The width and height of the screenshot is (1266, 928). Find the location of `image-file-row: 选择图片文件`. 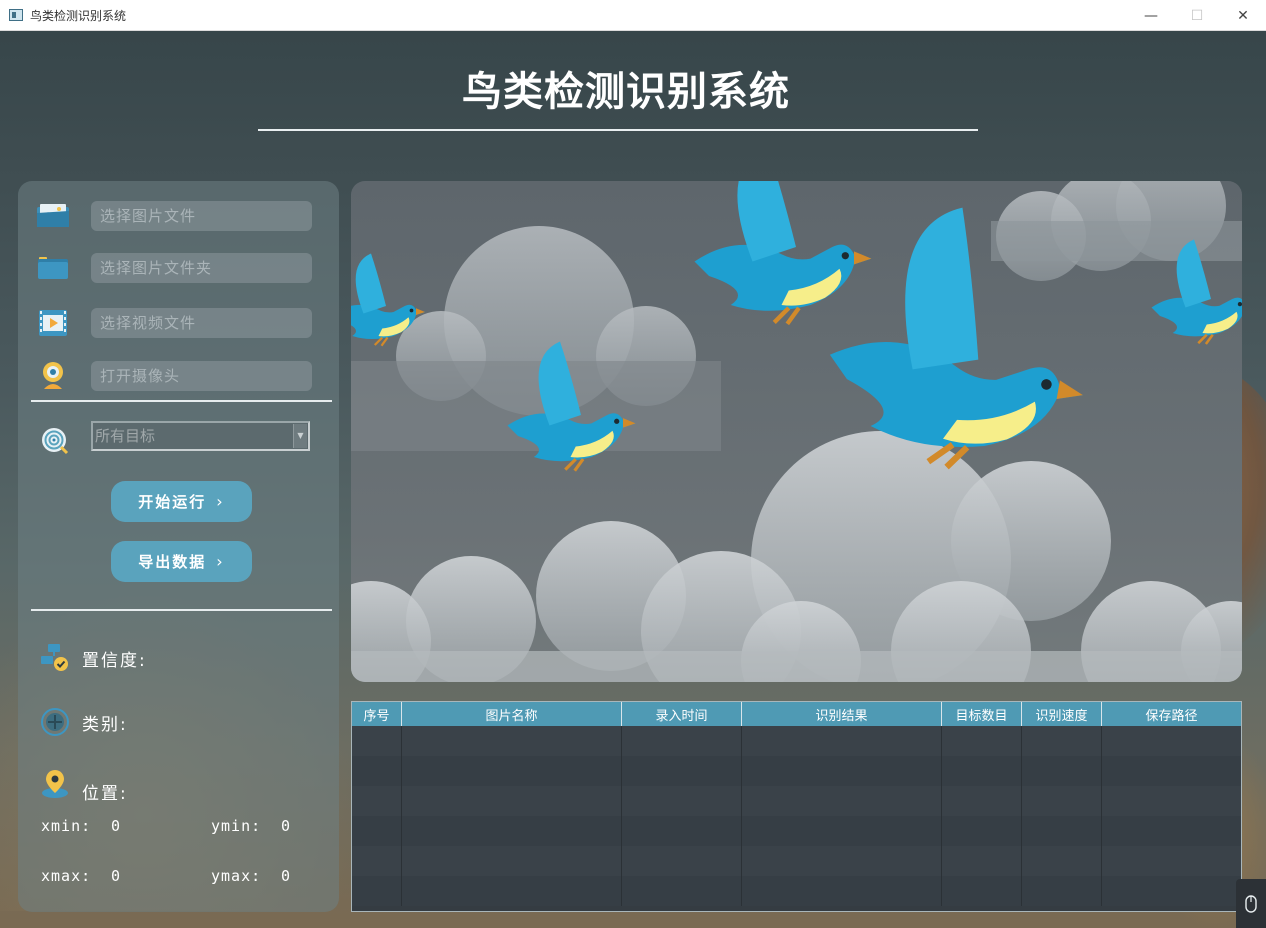

image-file-row: 选择图片文件 is located at coordinates (178, 217).